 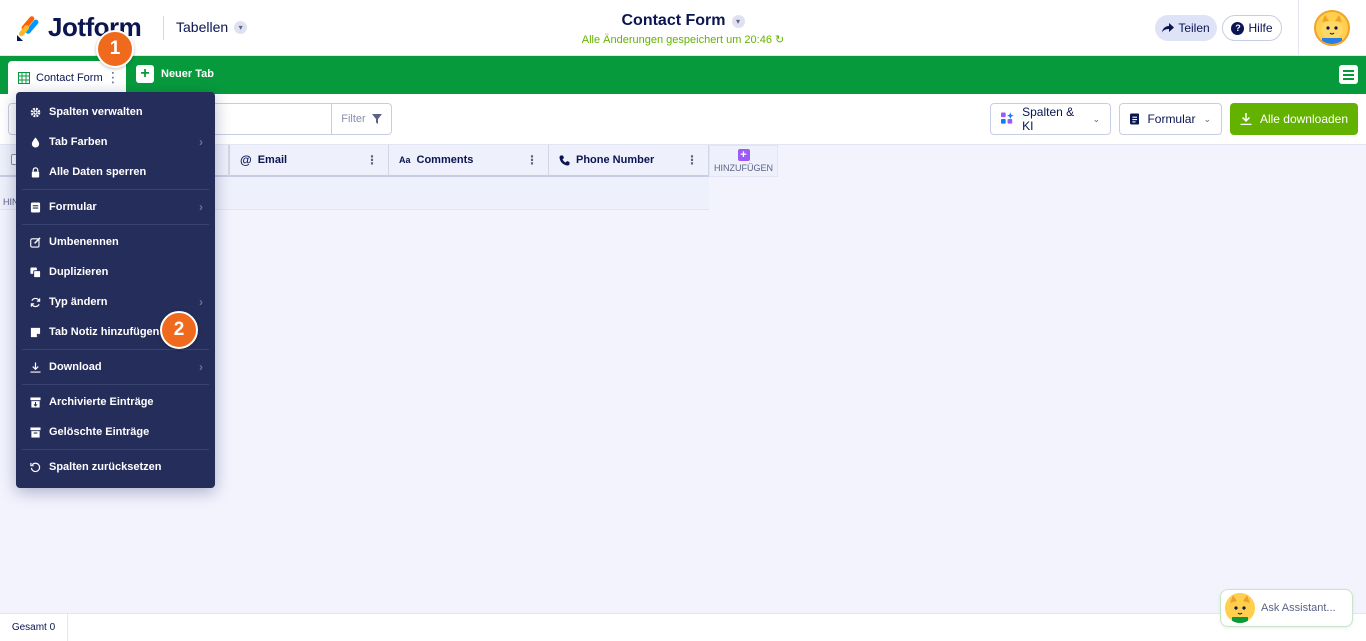 What do you see at coordinates (564, 160) in the screenshot?
I see `phone-icon` at bounding box center [564, 160].